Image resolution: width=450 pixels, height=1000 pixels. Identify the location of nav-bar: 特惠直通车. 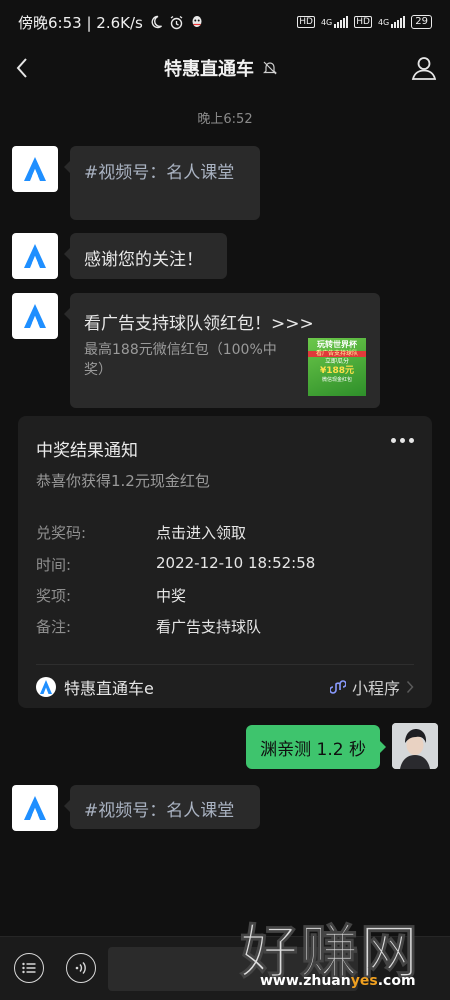
(225, 68).